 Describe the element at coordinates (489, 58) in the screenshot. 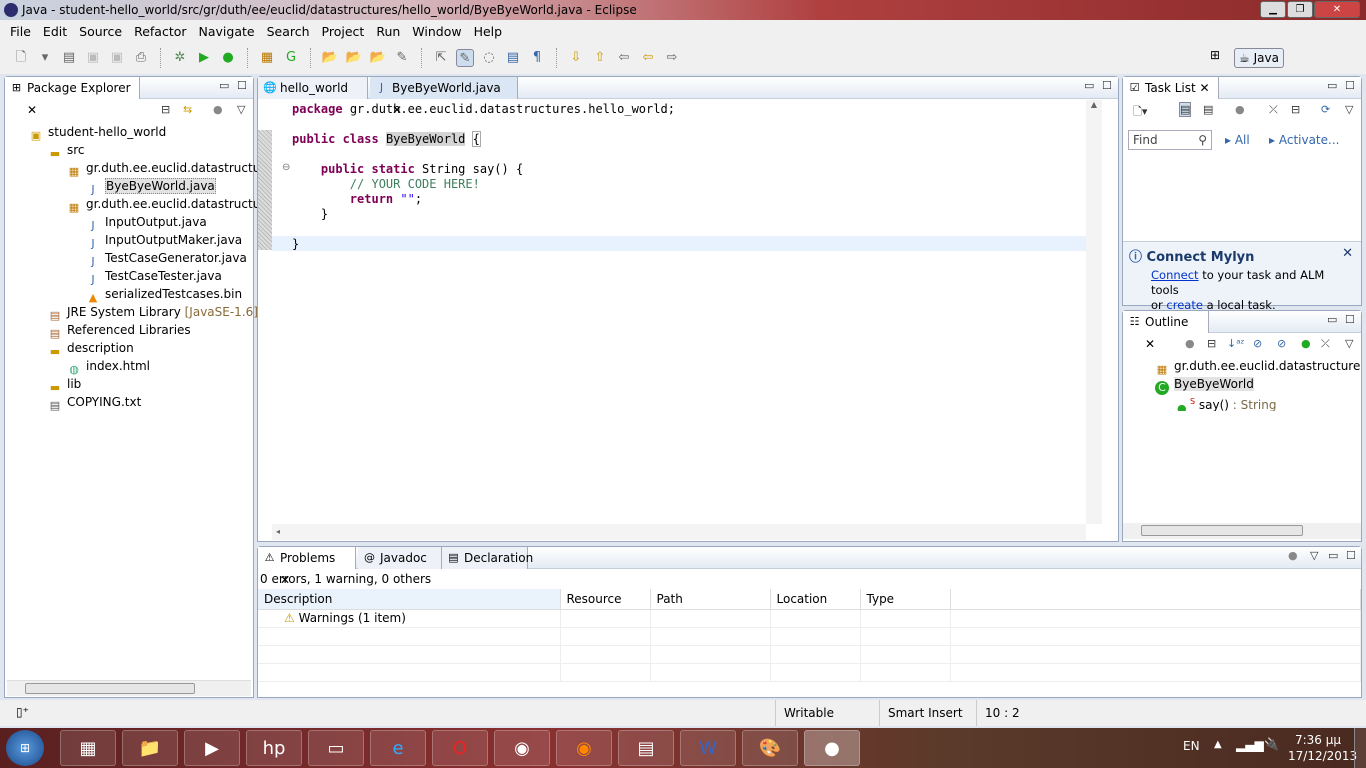

I see `block-selection-icon: ◌` at that location.